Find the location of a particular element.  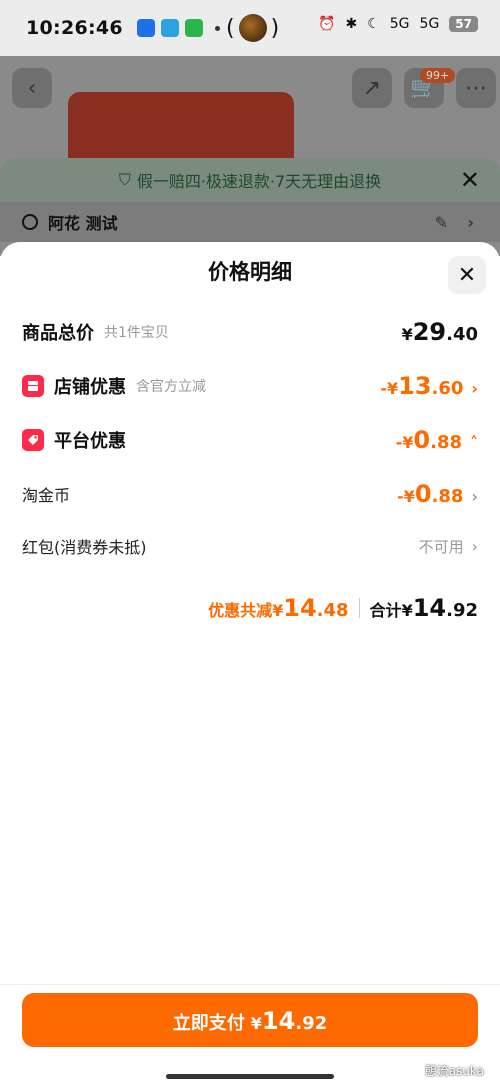

share-icon: ↗ is located at coordinates (372, 88).